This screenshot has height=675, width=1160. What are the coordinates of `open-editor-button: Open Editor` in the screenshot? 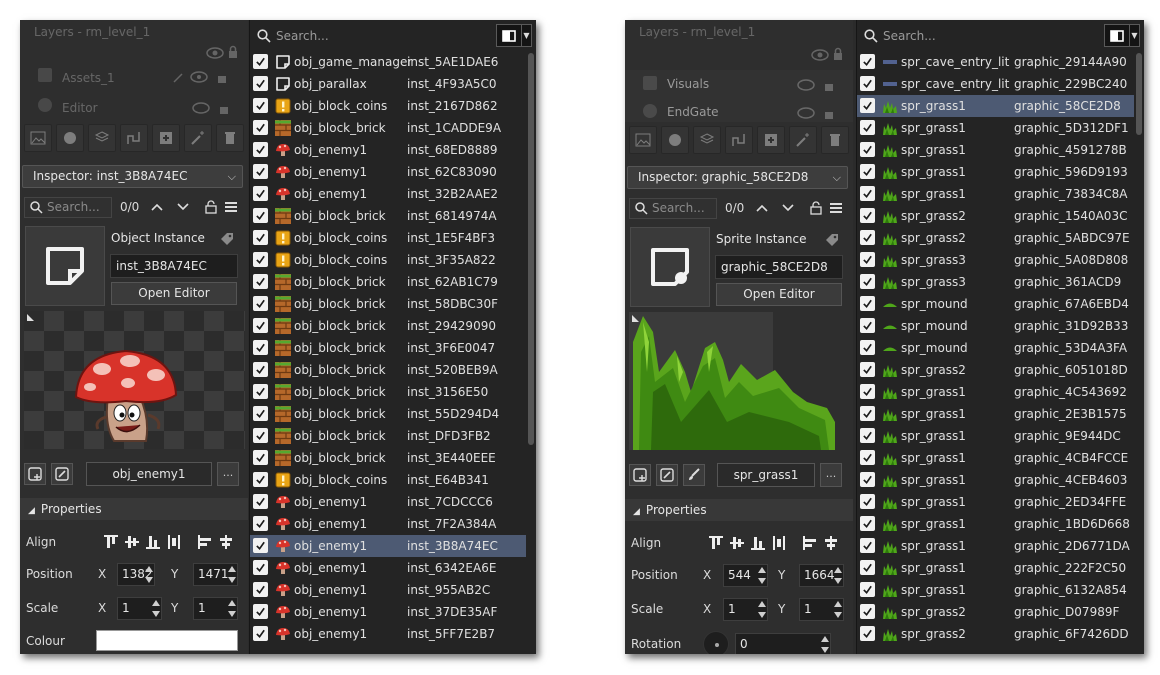 It's located at (174, 293).